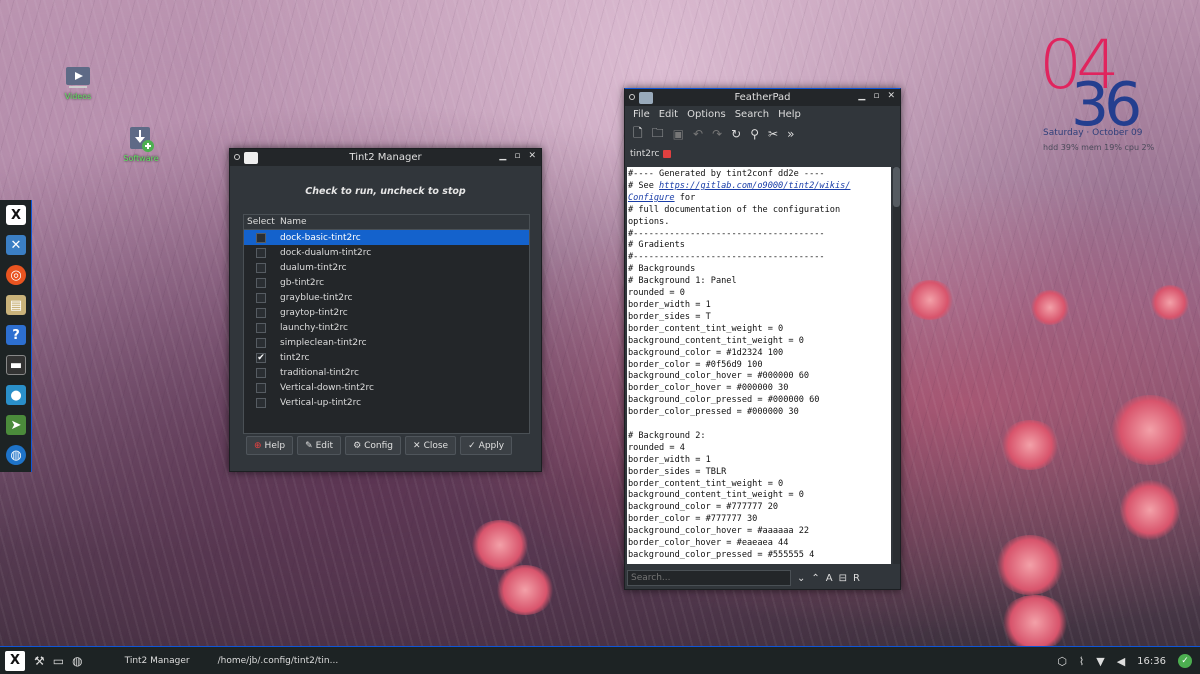  I want to click on new-file-icon: 🗋, so click(638, 134).